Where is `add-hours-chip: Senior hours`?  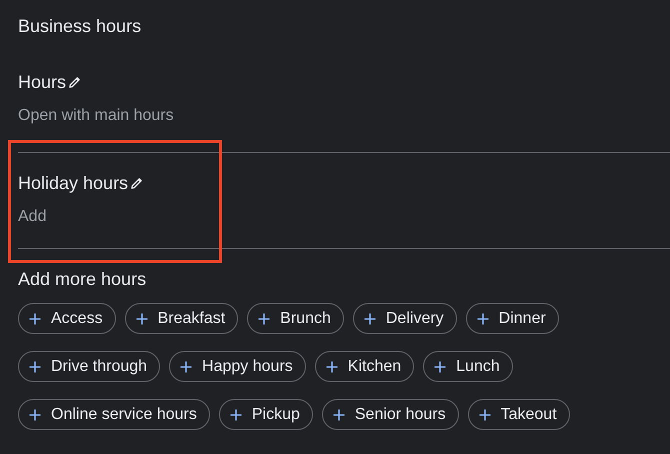
add-hours-chip: Senior hours is located at coordinates (390, 414).